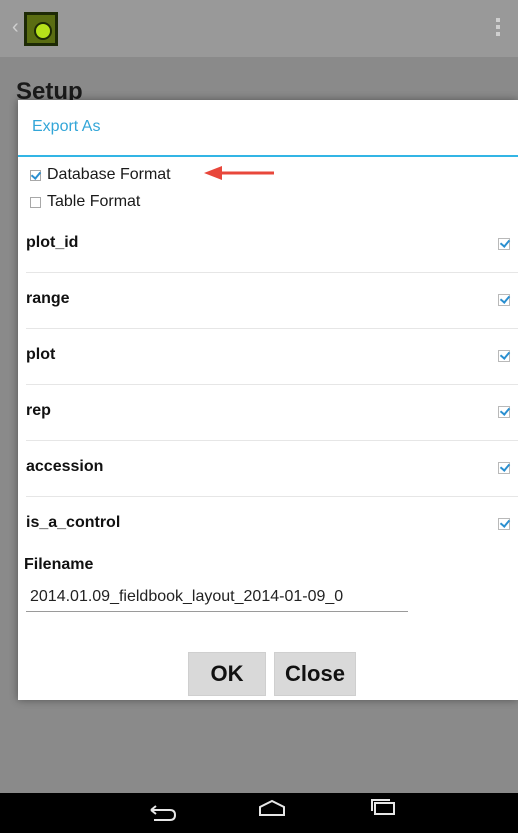  What do you see at coordinates (272, 808) in the screenshot?
I see `home-icon` at bounding box center [272, 808].